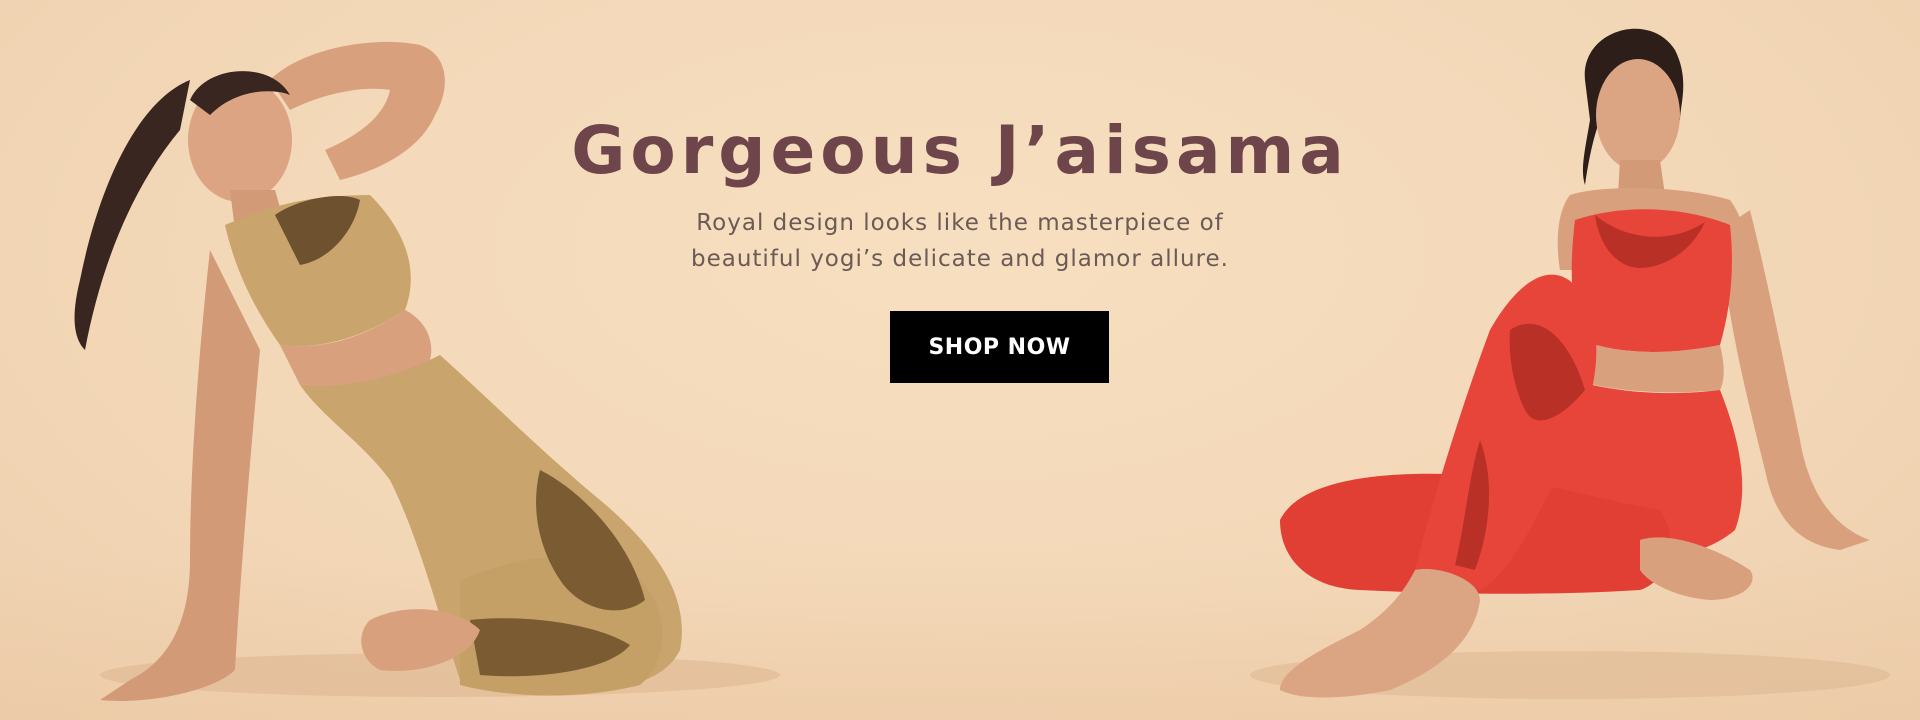  What do you see at coordinates (999, 347) in the screenshot?
I see `shop-now-button: SHOP NOW` at bounding box center [999, 347].